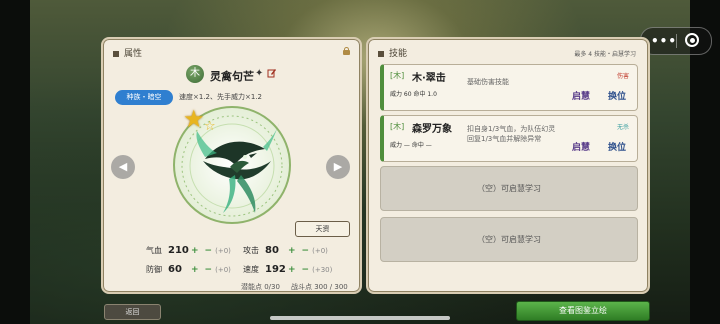 The height and width of the screenshot is (324, 720). What do you see at coordinates (429, 78) in the screenshot?
I see `skill-name: 木·翠击` at bounding box center [429, 78].